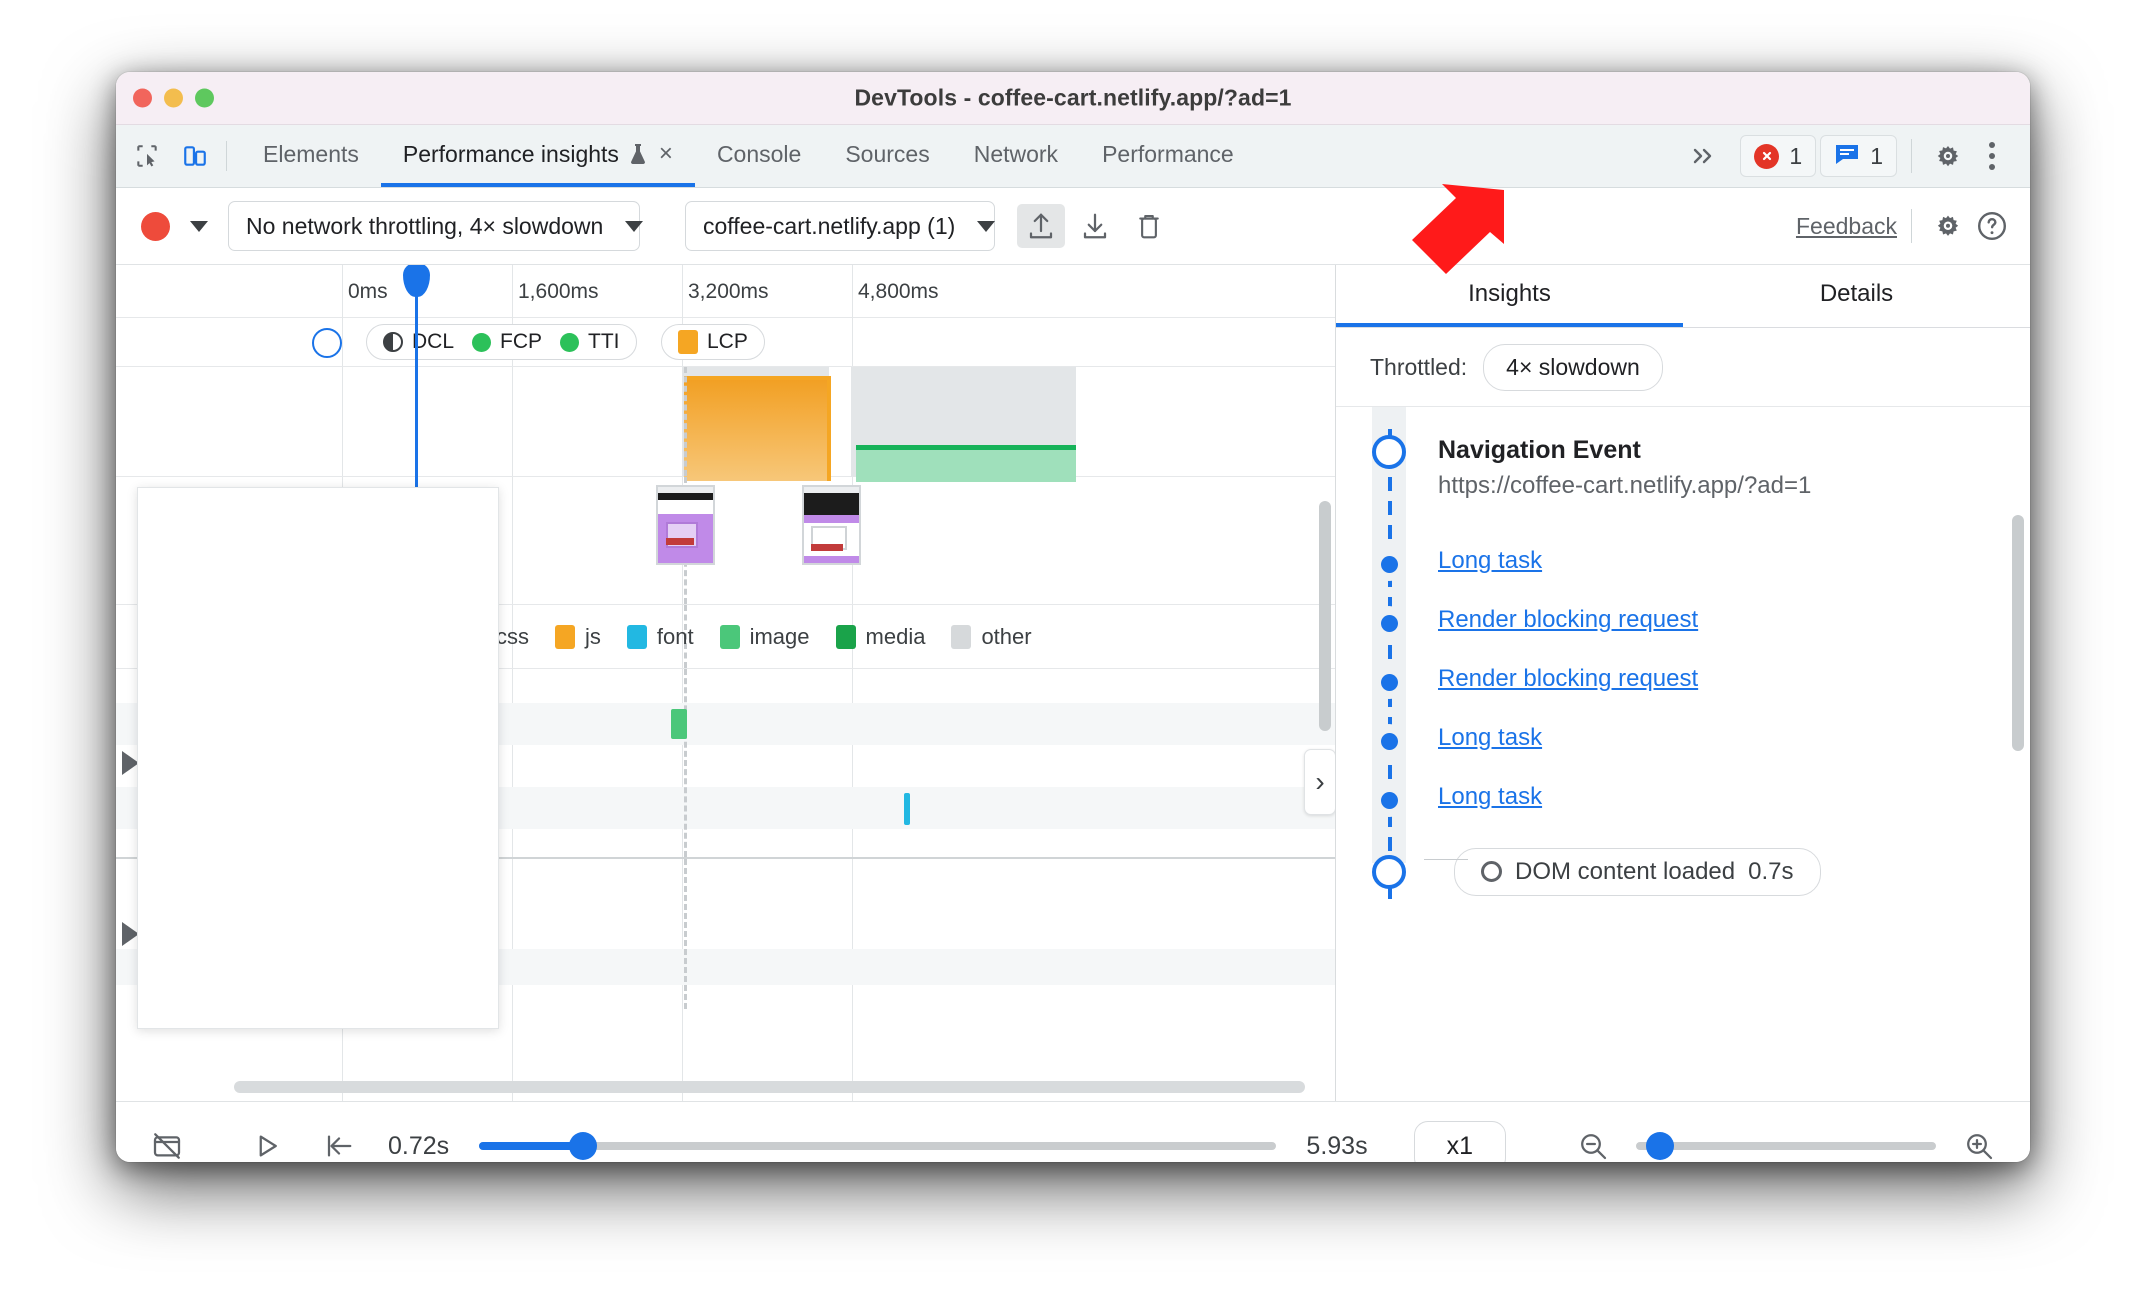 This screenshot has height=1312, width=2146. I want to click on toolbar-right-actions: Feedback, so click(1905, 226).